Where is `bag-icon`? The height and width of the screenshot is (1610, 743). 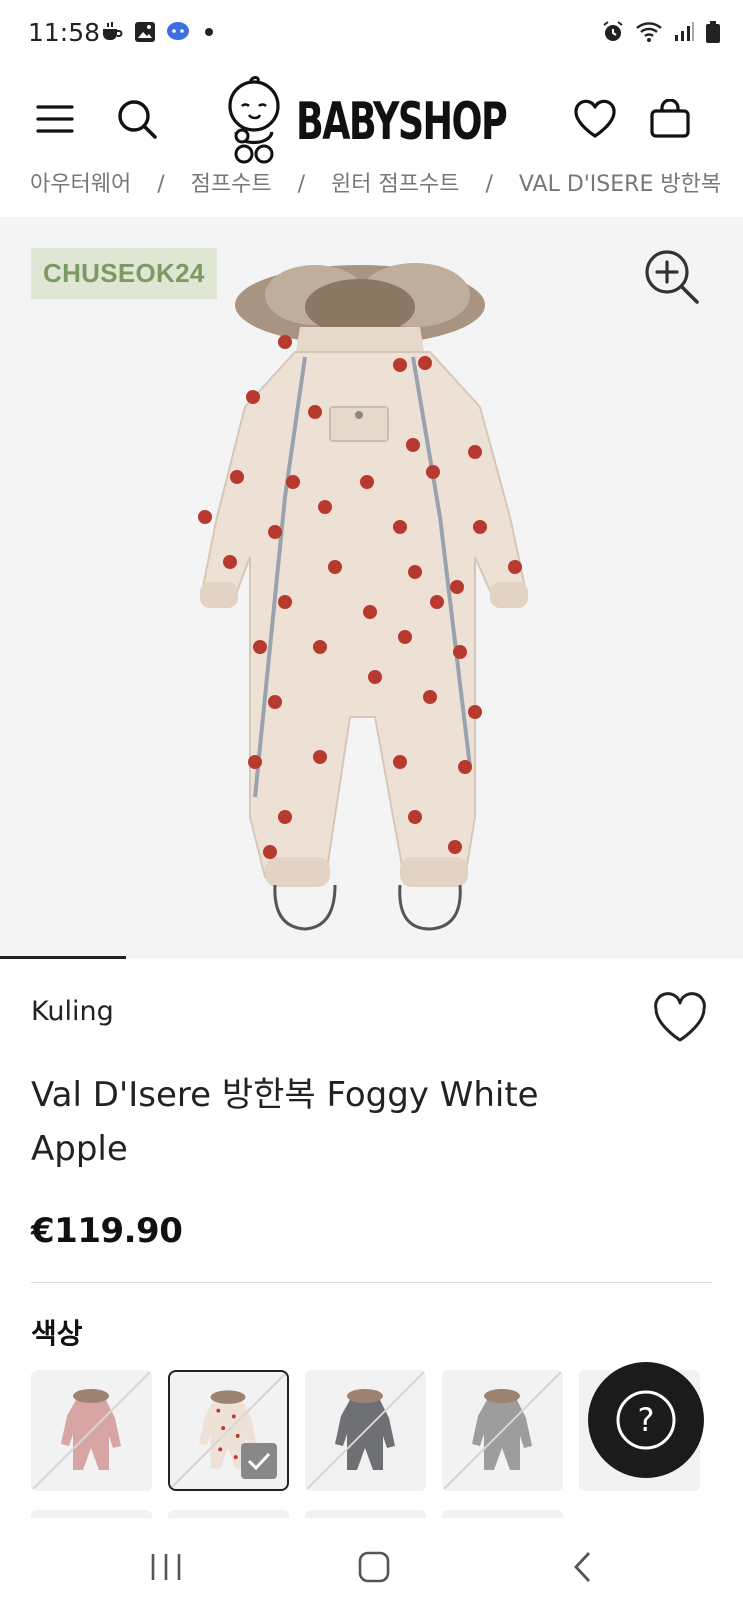
bag-icon is located at coordinates (670, 118).